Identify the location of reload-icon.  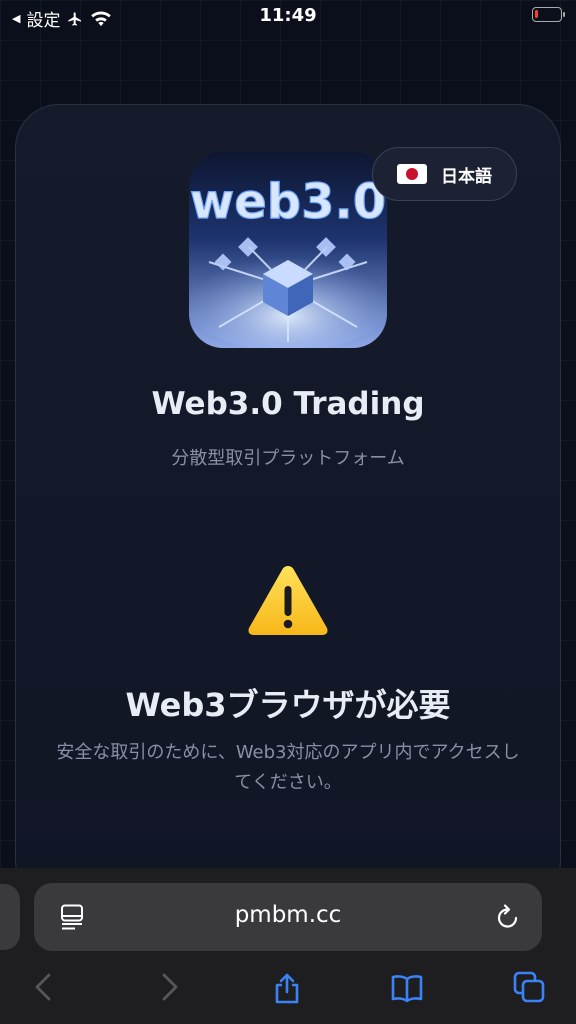
(508, 917).